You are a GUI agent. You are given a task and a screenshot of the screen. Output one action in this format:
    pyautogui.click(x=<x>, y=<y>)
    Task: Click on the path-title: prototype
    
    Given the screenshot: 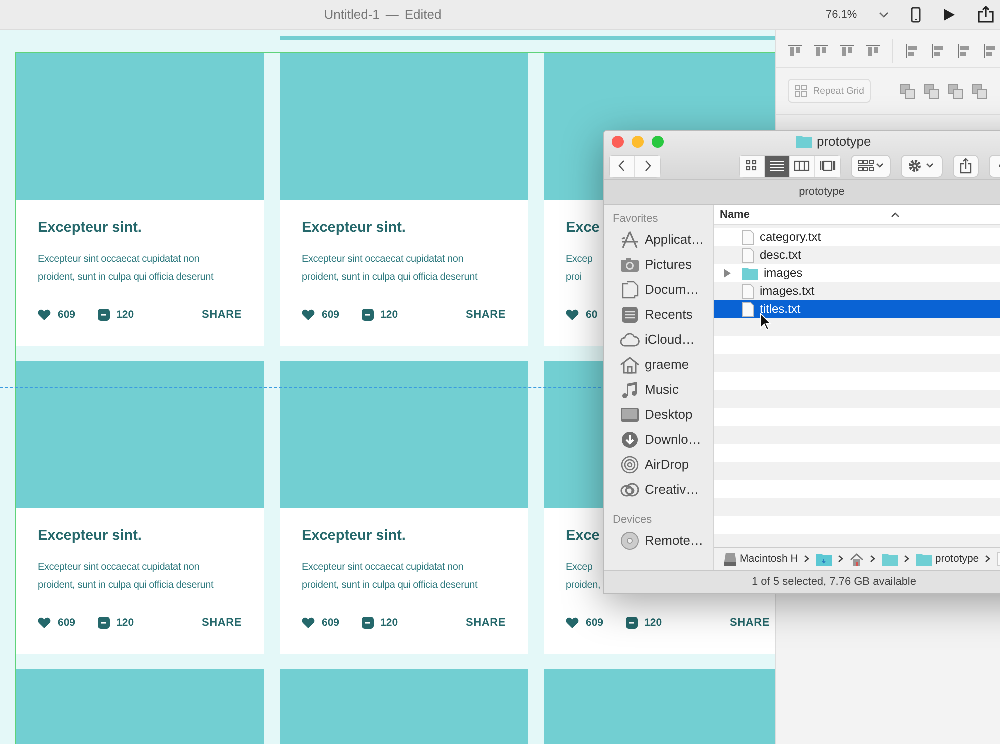 What is the action you would take?
    pyautogui.click(x=822, y=192)
    